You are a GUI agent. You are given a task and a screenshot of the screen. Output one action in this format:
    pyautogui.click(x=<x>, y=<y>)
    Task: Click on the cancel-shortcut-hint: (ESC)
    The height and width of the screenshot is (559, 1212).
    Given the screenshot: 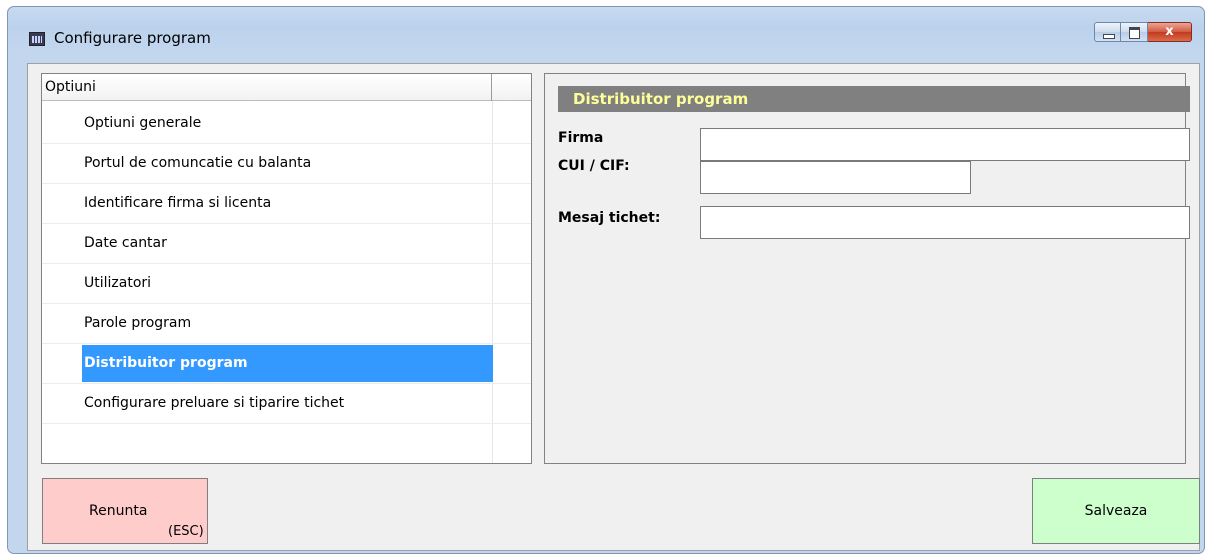 What is the action you would take?
    pyautogui.click(x=186, y=531)
    